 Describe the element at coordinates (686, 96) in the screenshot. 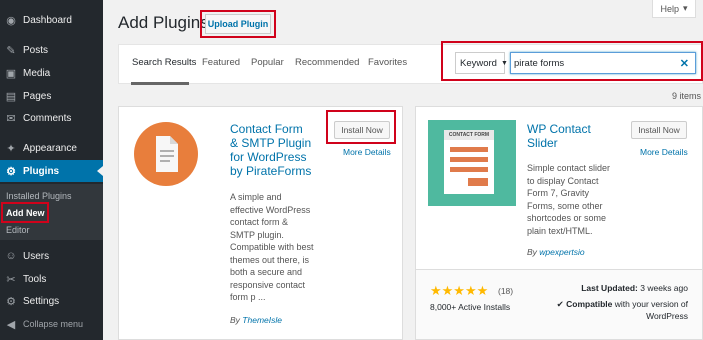

I see `items-count: 9 items` at that location.